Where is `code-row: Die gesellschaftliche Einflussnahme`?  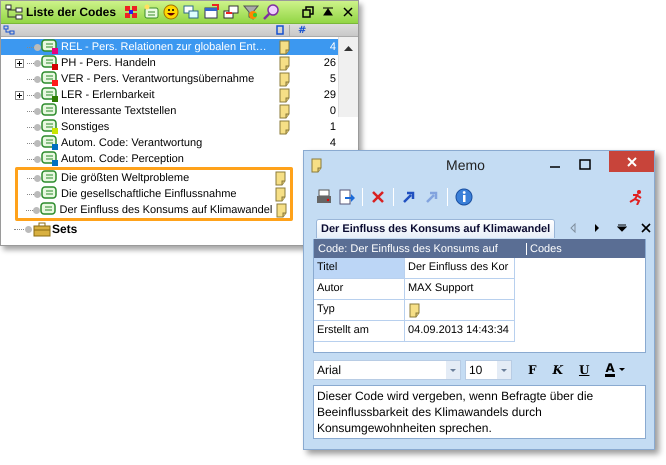 code-row: Die gesellschaftliche Einflussnahme is located at coordinates (154, 194).